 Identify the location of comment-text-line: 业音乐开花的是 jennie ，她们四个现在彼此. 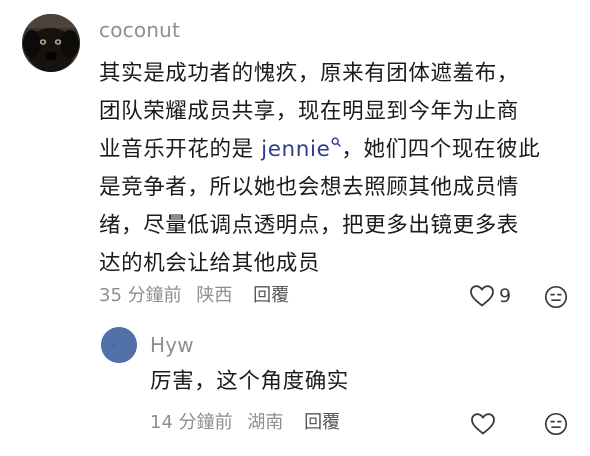
(319, 150).